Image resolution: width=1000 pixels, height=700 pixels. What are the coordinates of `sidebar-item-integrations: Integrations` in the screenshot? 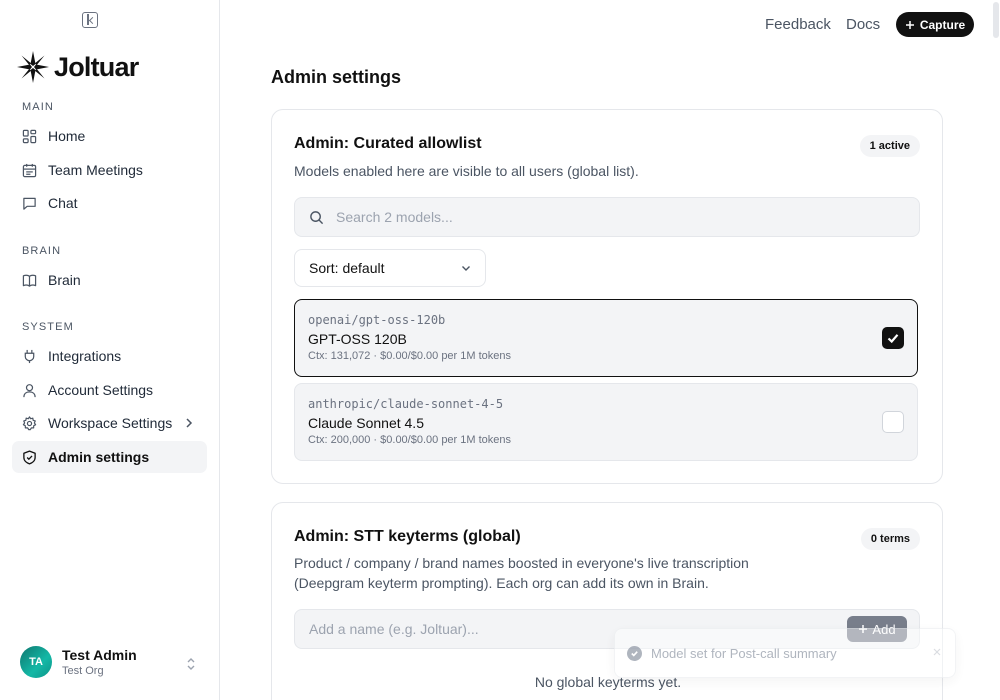 It's located at (109, 356).